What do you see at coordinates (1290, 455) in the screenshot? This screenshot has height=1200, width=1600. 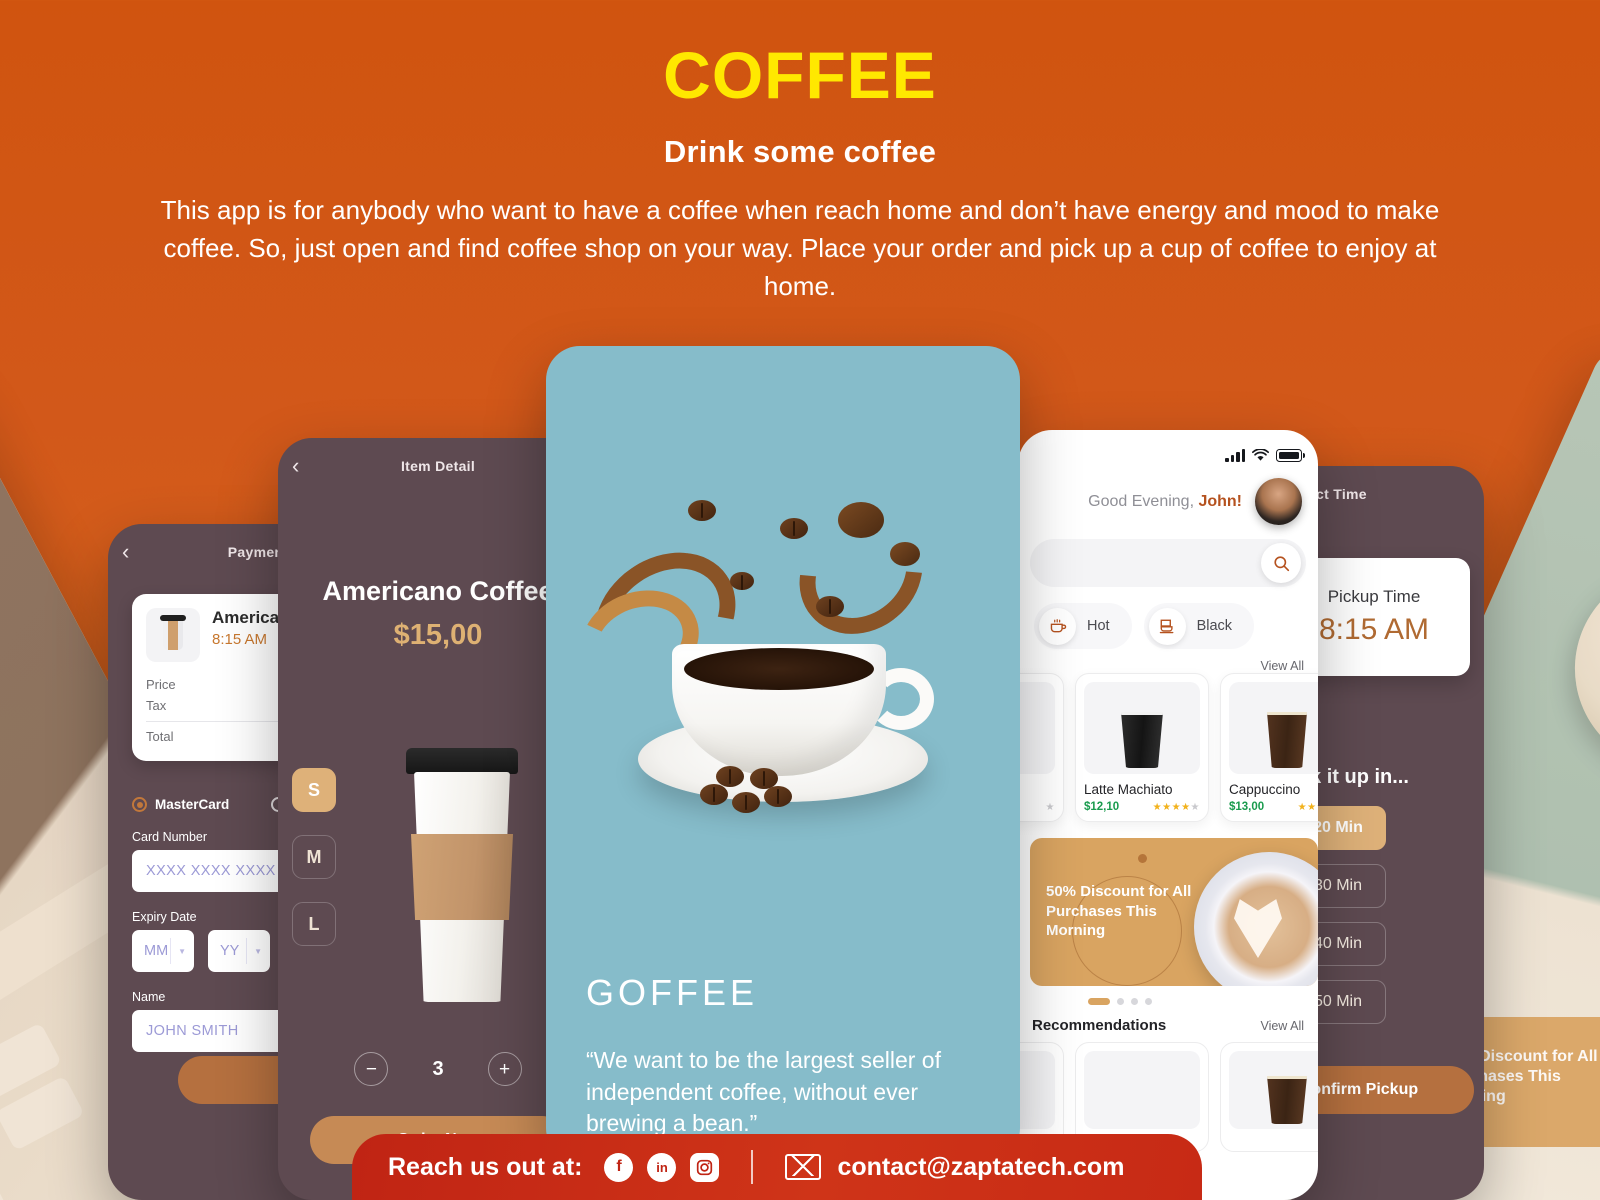 I see `battery-icon` at bounding box center [1290, 455].